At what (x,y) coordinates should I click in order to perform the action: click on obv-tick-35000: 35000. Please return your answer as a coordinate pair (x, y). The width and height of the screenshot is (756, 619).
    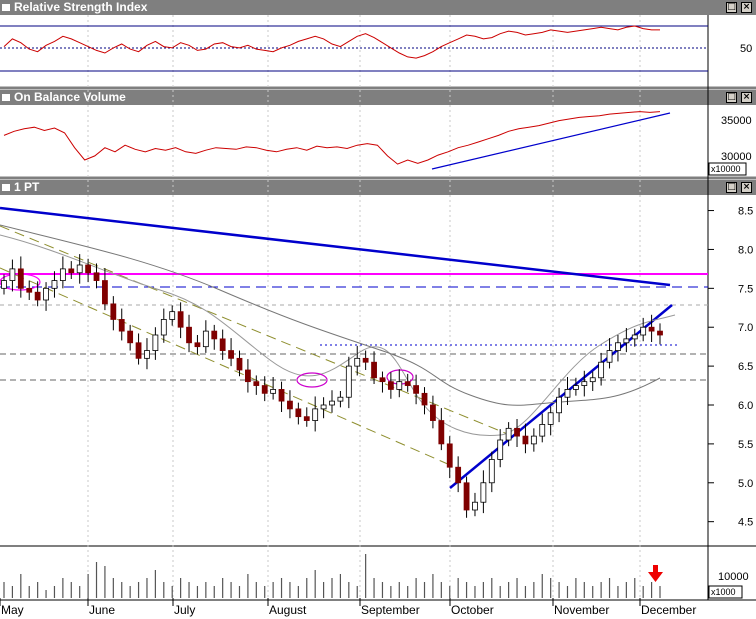
    Looking at the image, I should click on (736, 121).